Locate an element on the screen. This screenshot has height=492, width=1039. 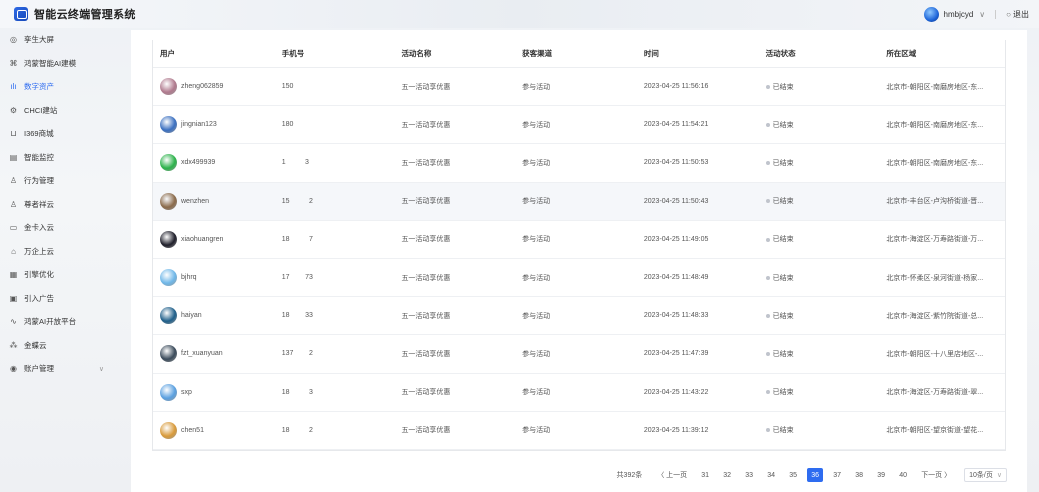
sidebar-item-4: ⊔ I369商城 is located at coordinates (59, 134).